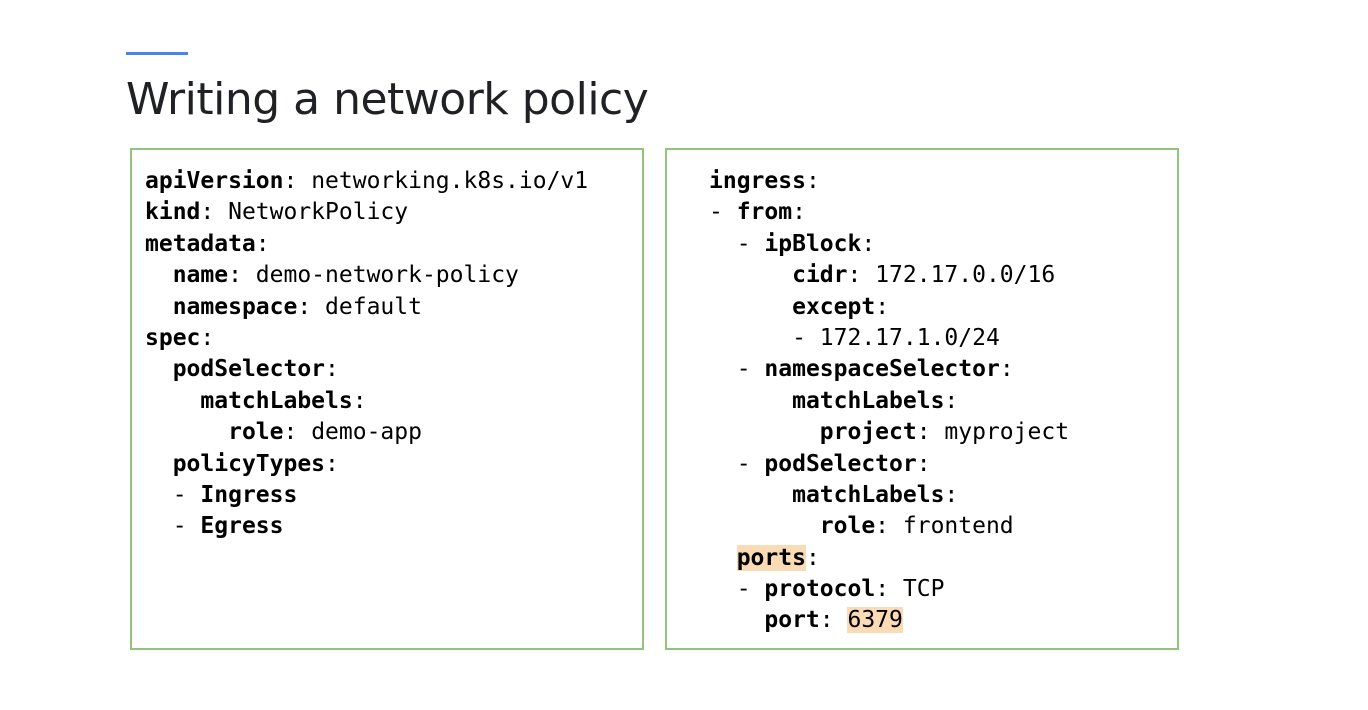 The image size is (1368, 710). What do you see at coordinates (820, 589) in the screenshot?
I see `code-key: protocol` at bounding box center [820, 589].